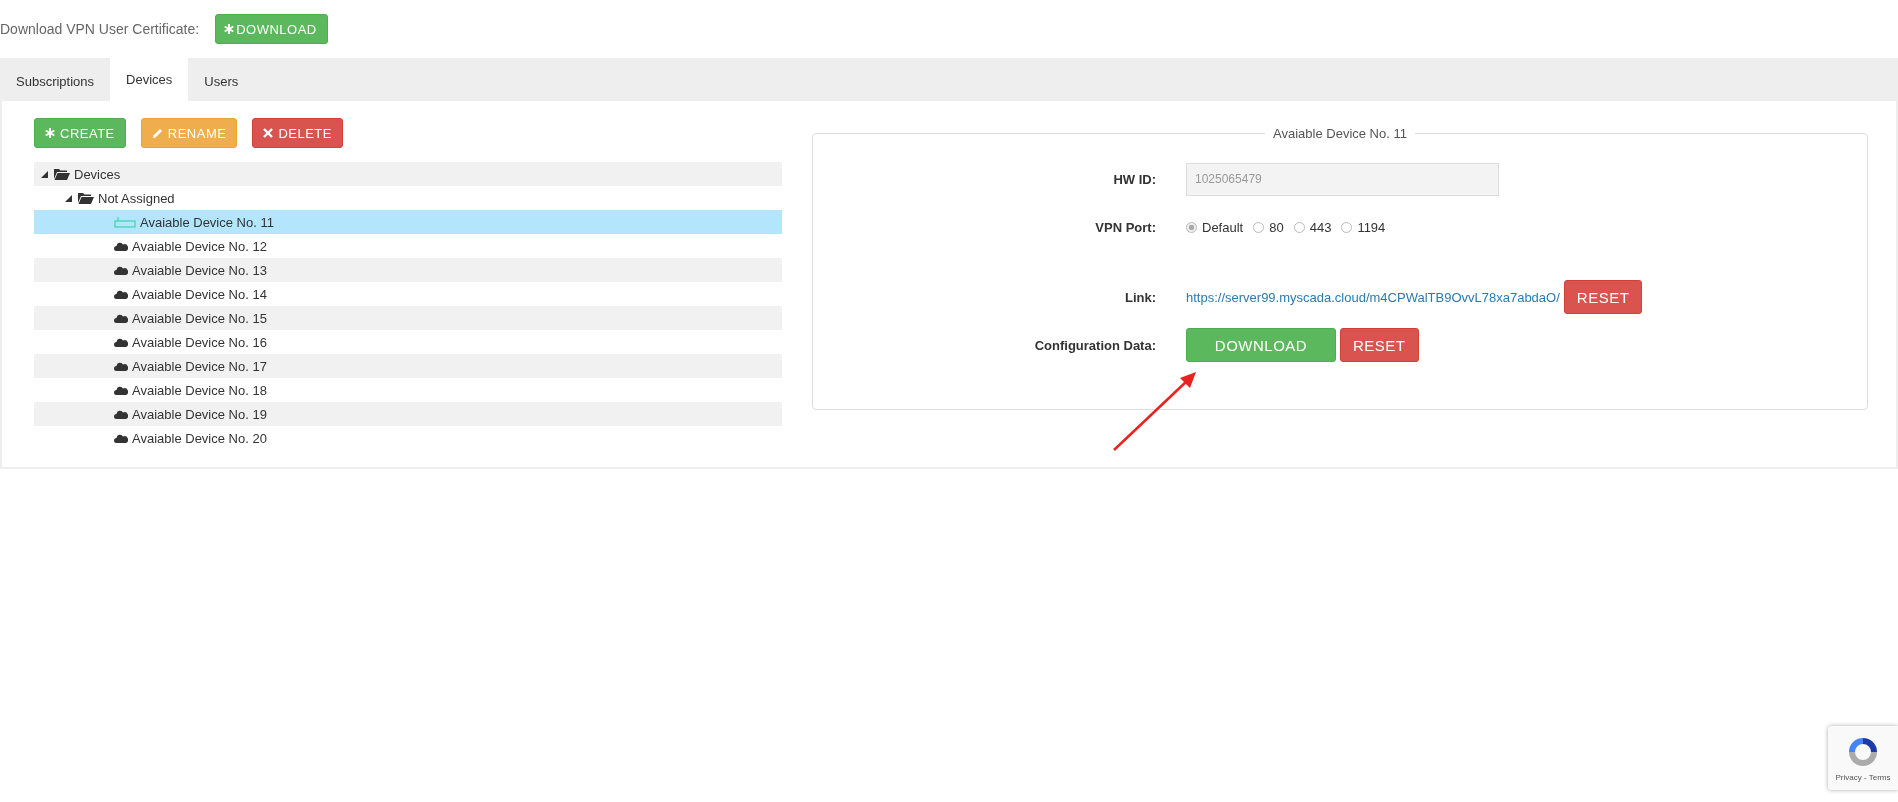 This screenshot has height=802, width=1898. Describe the element at coordinates (1373, 297) in the screenshot. I see `device-link: https://server99.myscada.cloud/m4CPWalTB9OvvL78xa7abdaO/` at that location.